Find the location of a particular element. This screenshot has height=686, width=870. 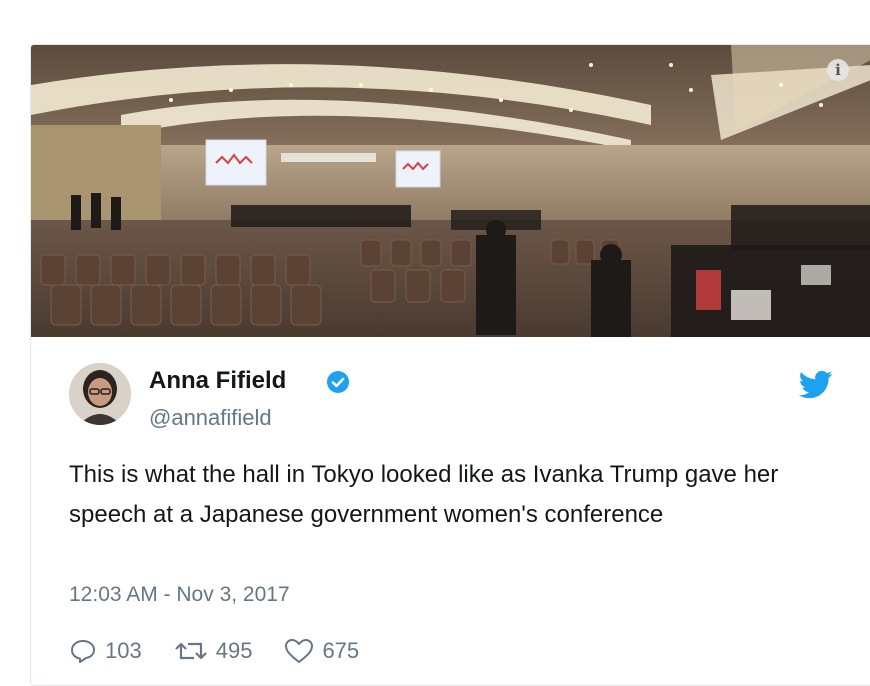

retweet-count: 495 is located at coordinates (234, 650).